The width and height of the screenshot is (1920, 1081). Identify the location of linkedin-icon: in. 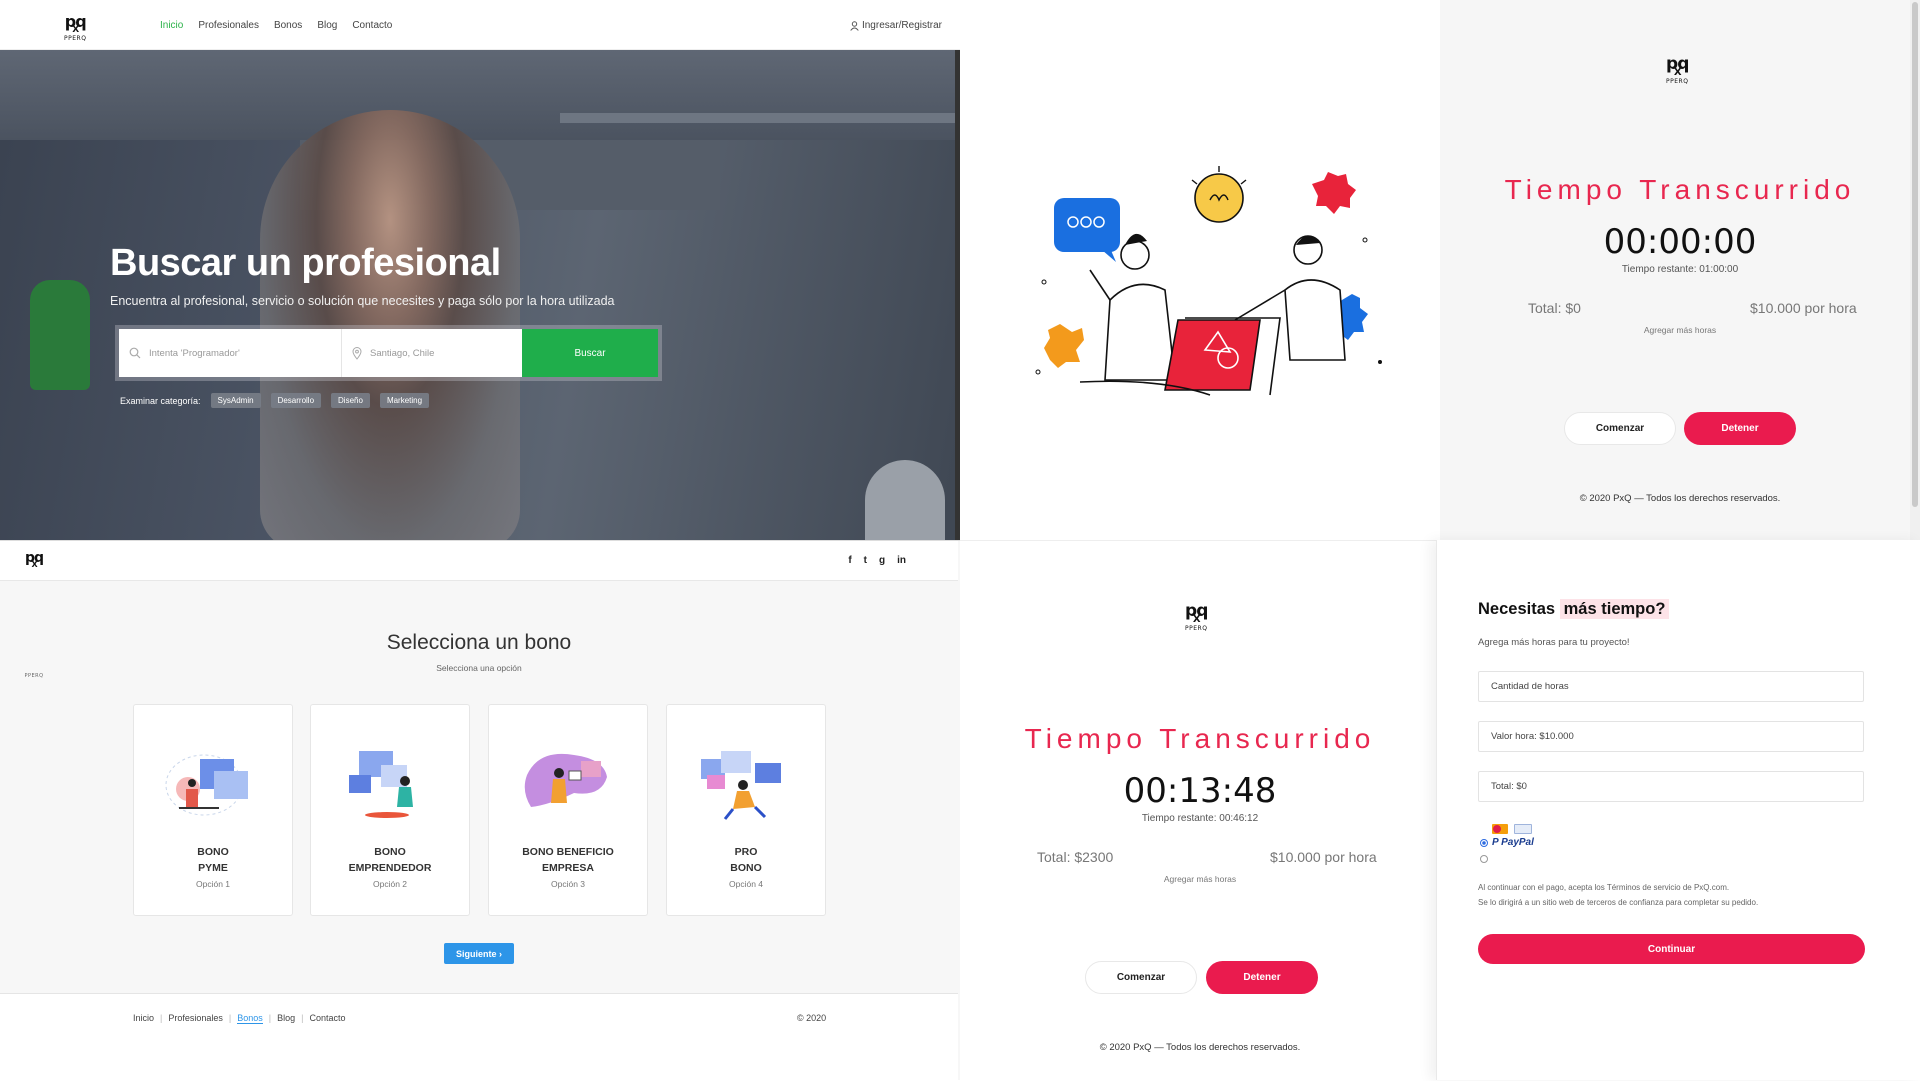
(901, 560).